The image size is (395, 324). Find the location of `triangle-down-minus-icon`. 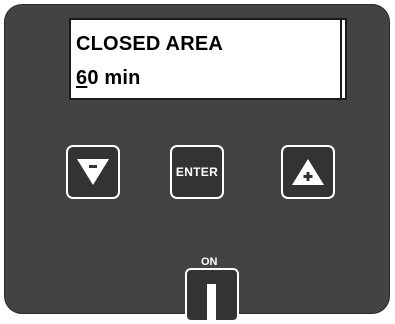

triangle-down-minus-icon is located at coordinates (93, 172).